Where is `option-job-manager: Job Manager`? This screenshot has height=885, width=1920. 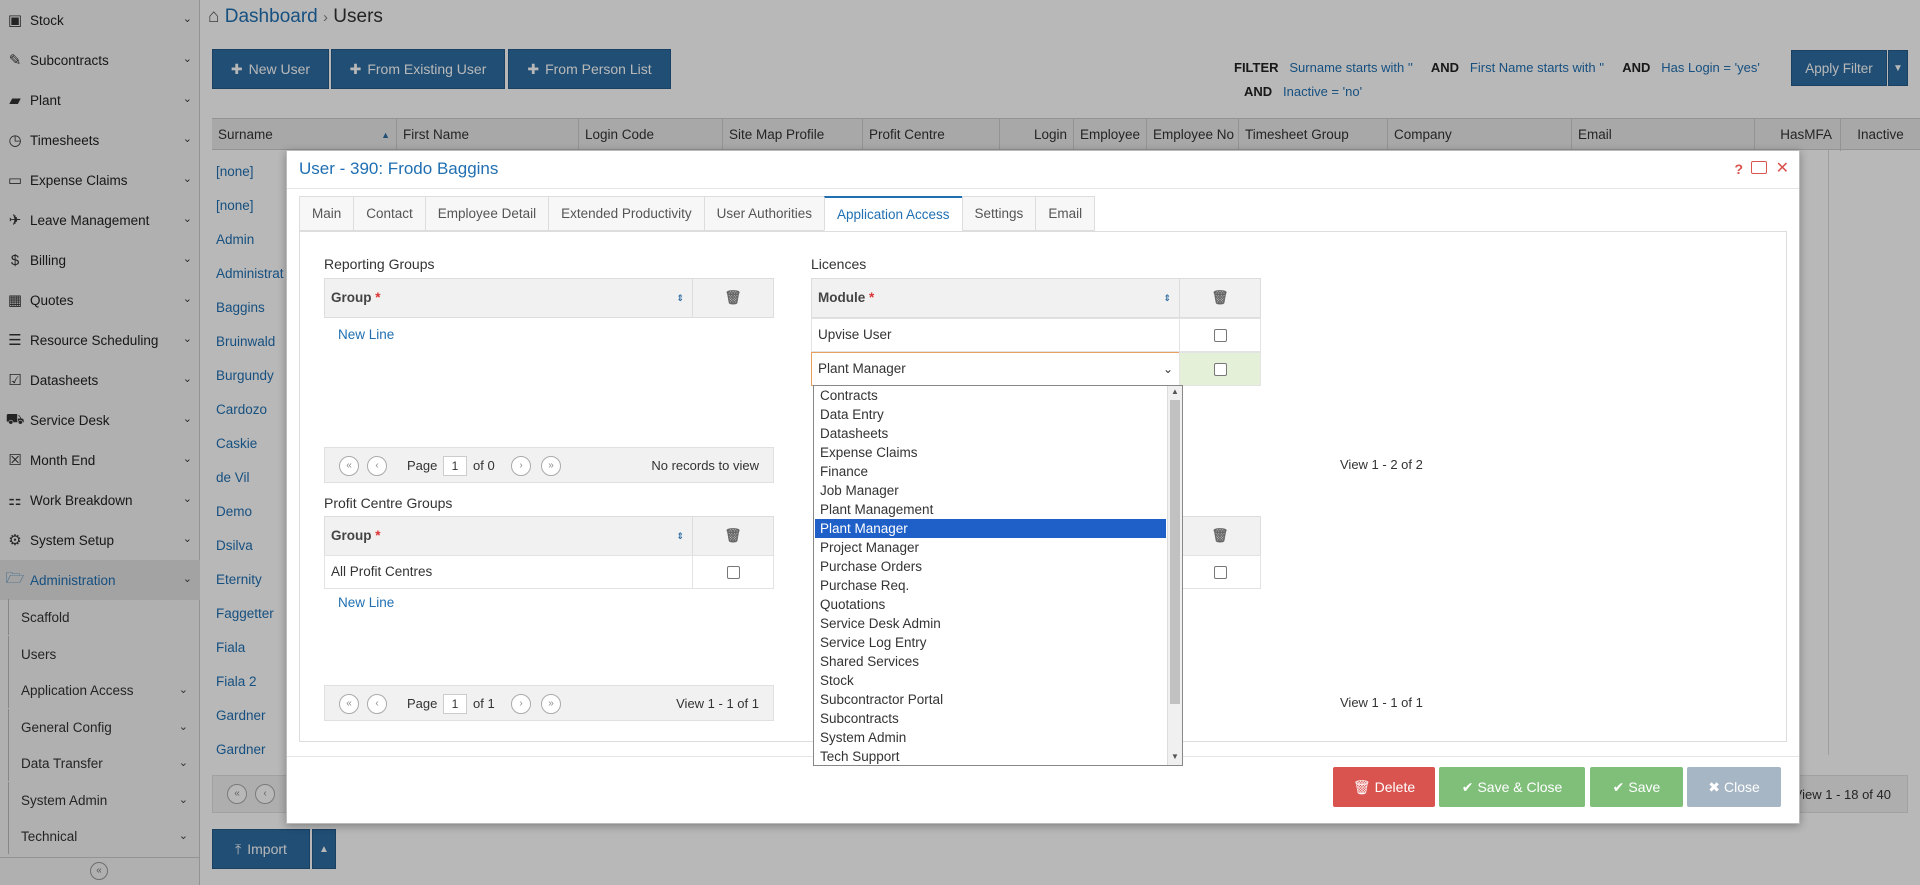 option-job-manager: Job Manager is located at coordinates (990, 490).